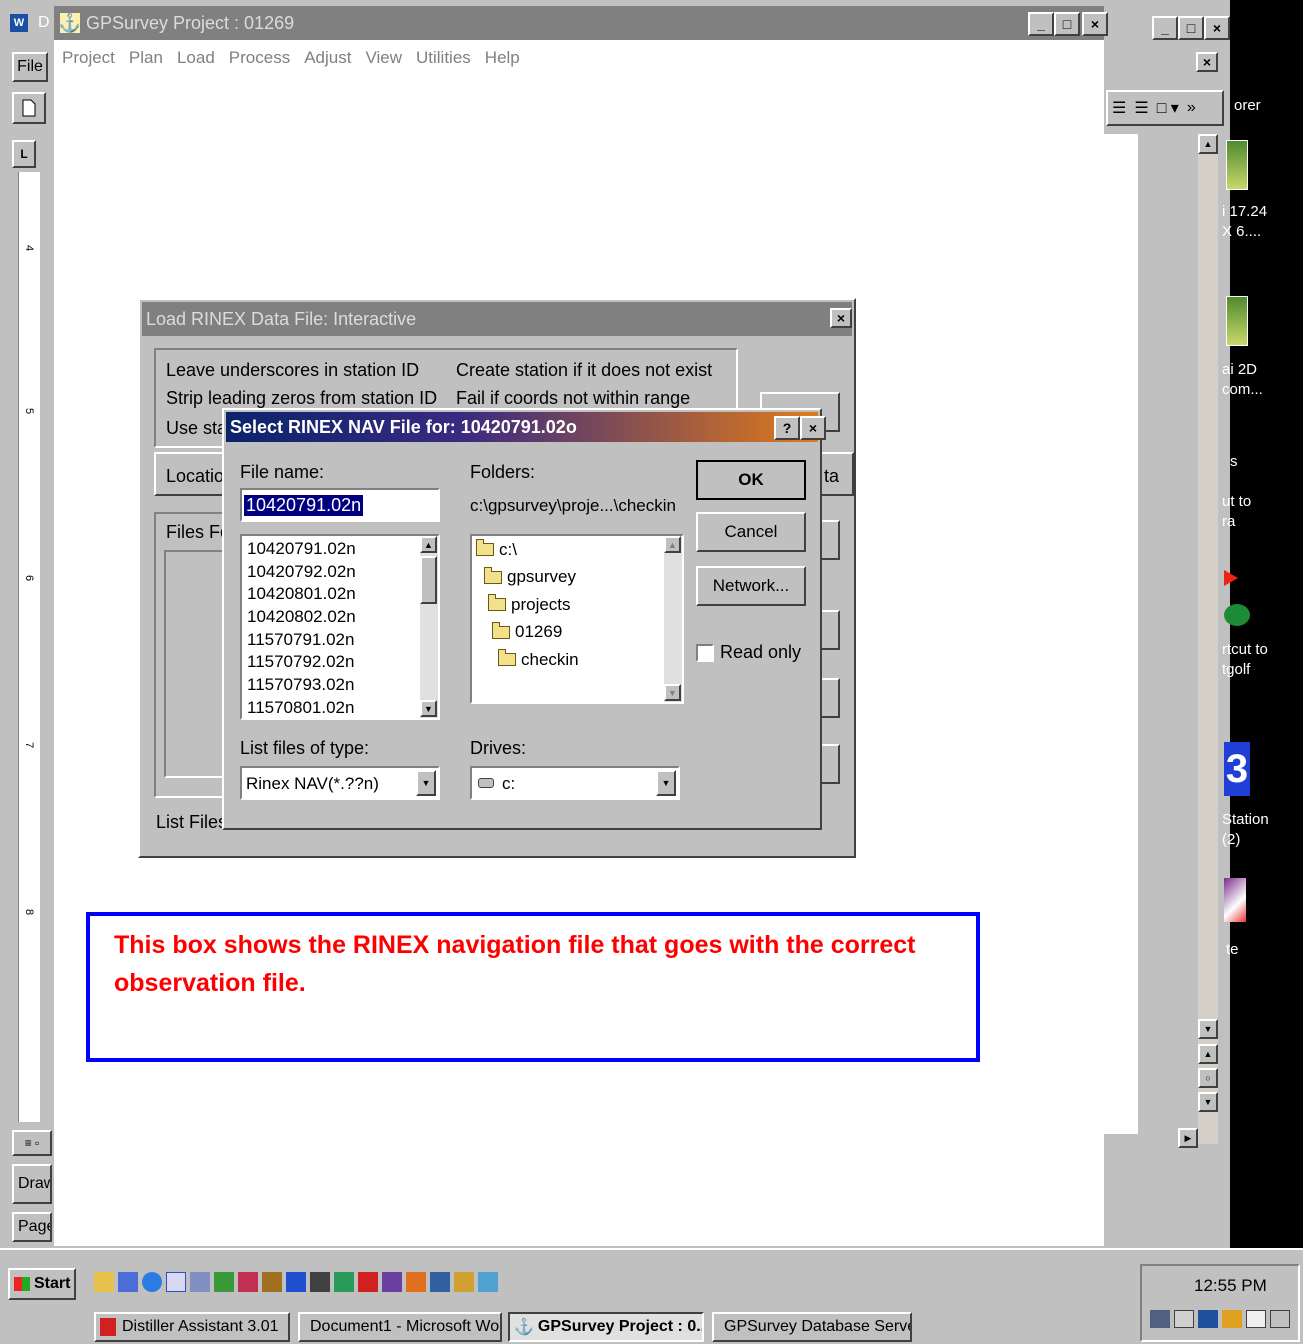 The image size is (1303, 1344). What do you see at coordinates (575, 783) in the screenshot?
I see `drives-select: c: ▼` at bounding box center [575, 783].